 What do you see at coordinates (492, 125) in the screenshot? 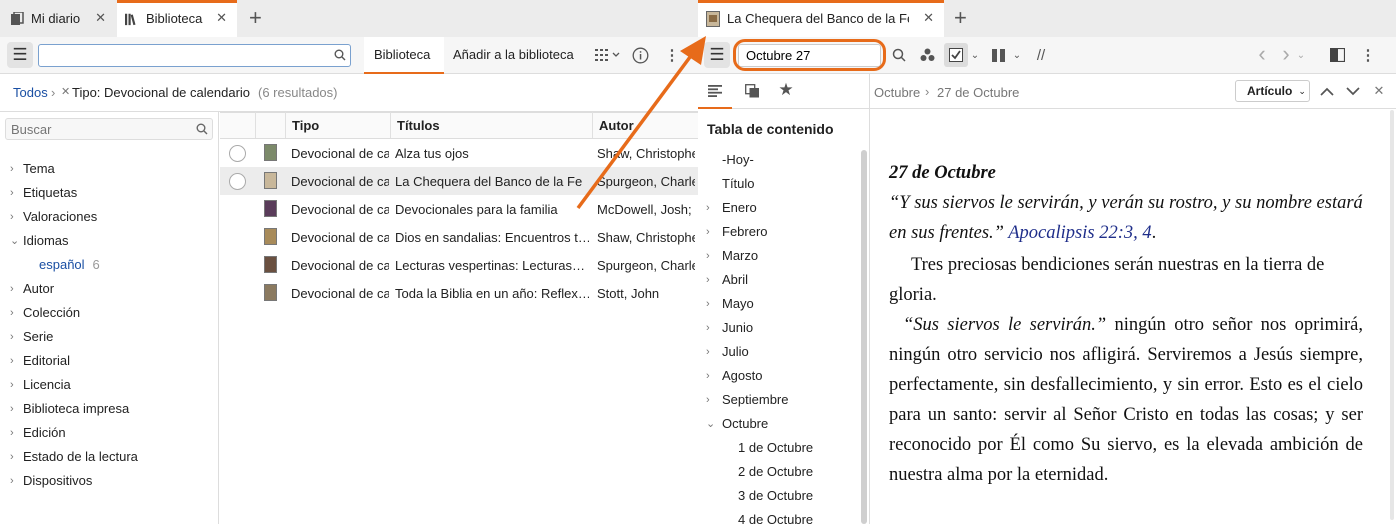
I see `column-header-titulos: Títulos` at bounding box center [492, 125].